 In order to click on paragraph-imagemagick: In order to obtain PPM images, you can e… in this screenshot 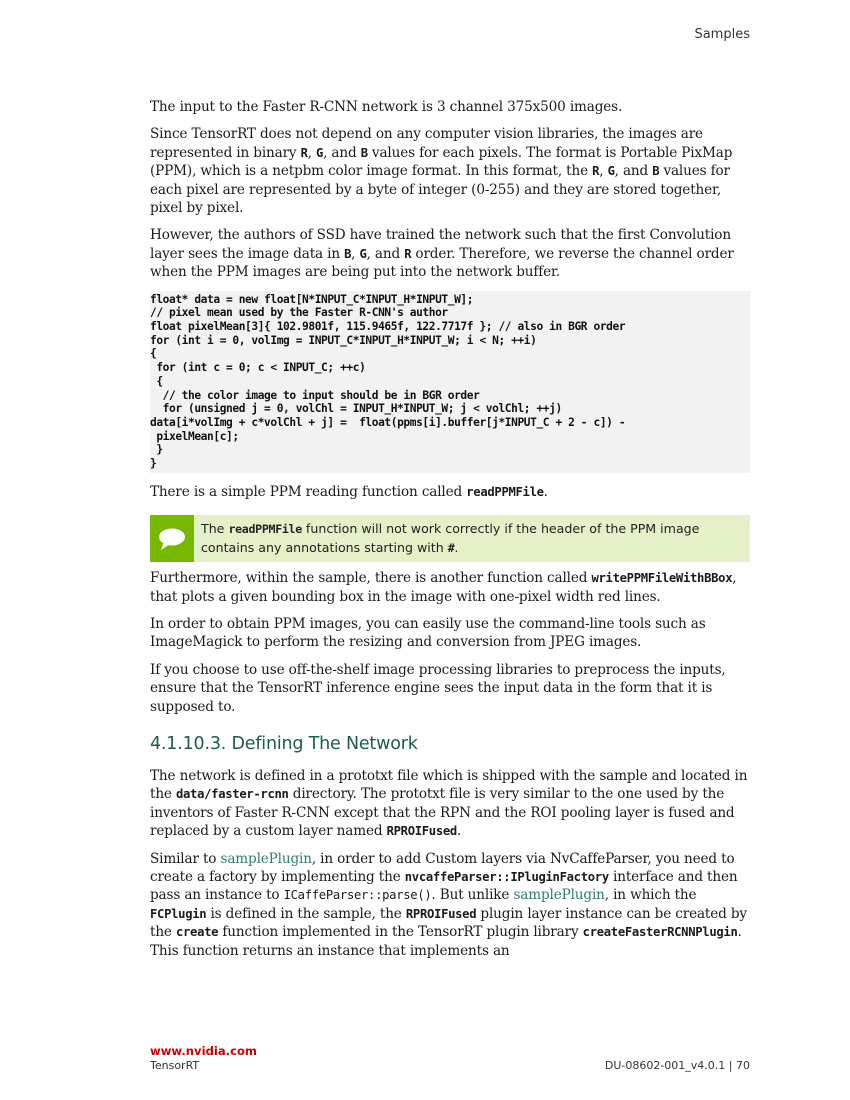, I will do `click(428, 633)`.